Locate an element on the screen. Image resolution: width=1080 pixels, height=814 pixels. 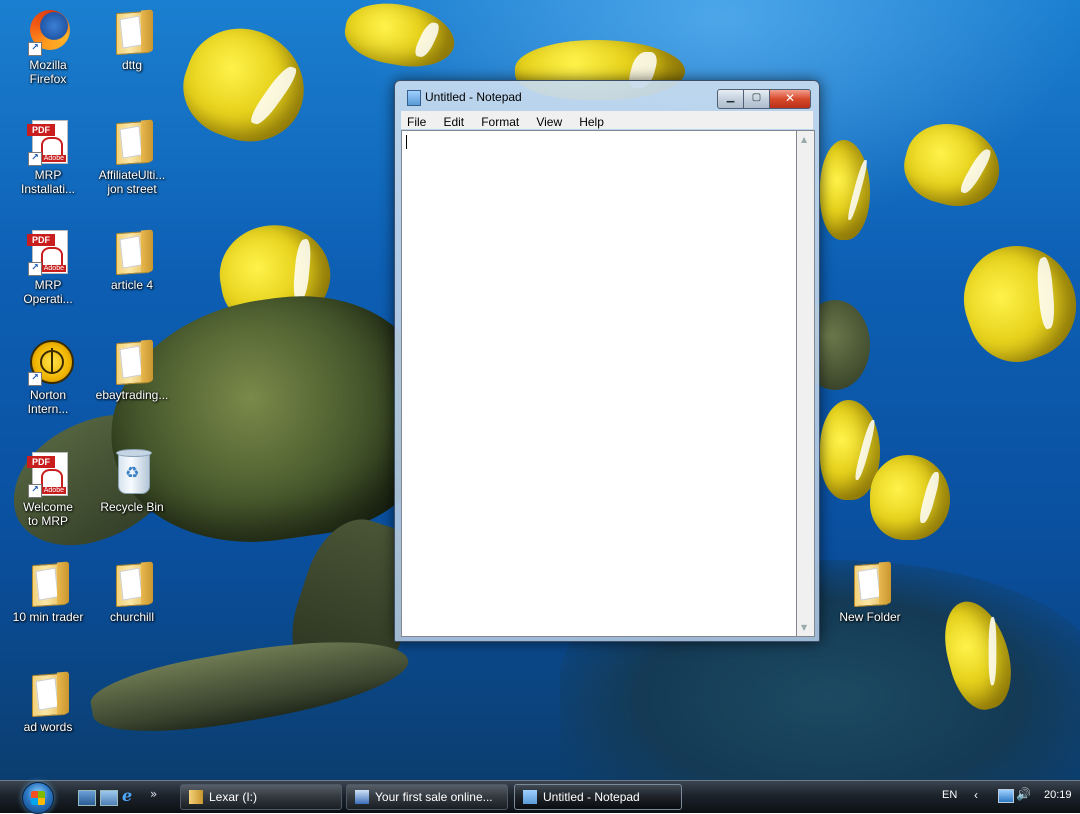
window-title: Untitled - Notepad is located at coordinates (473, 97).